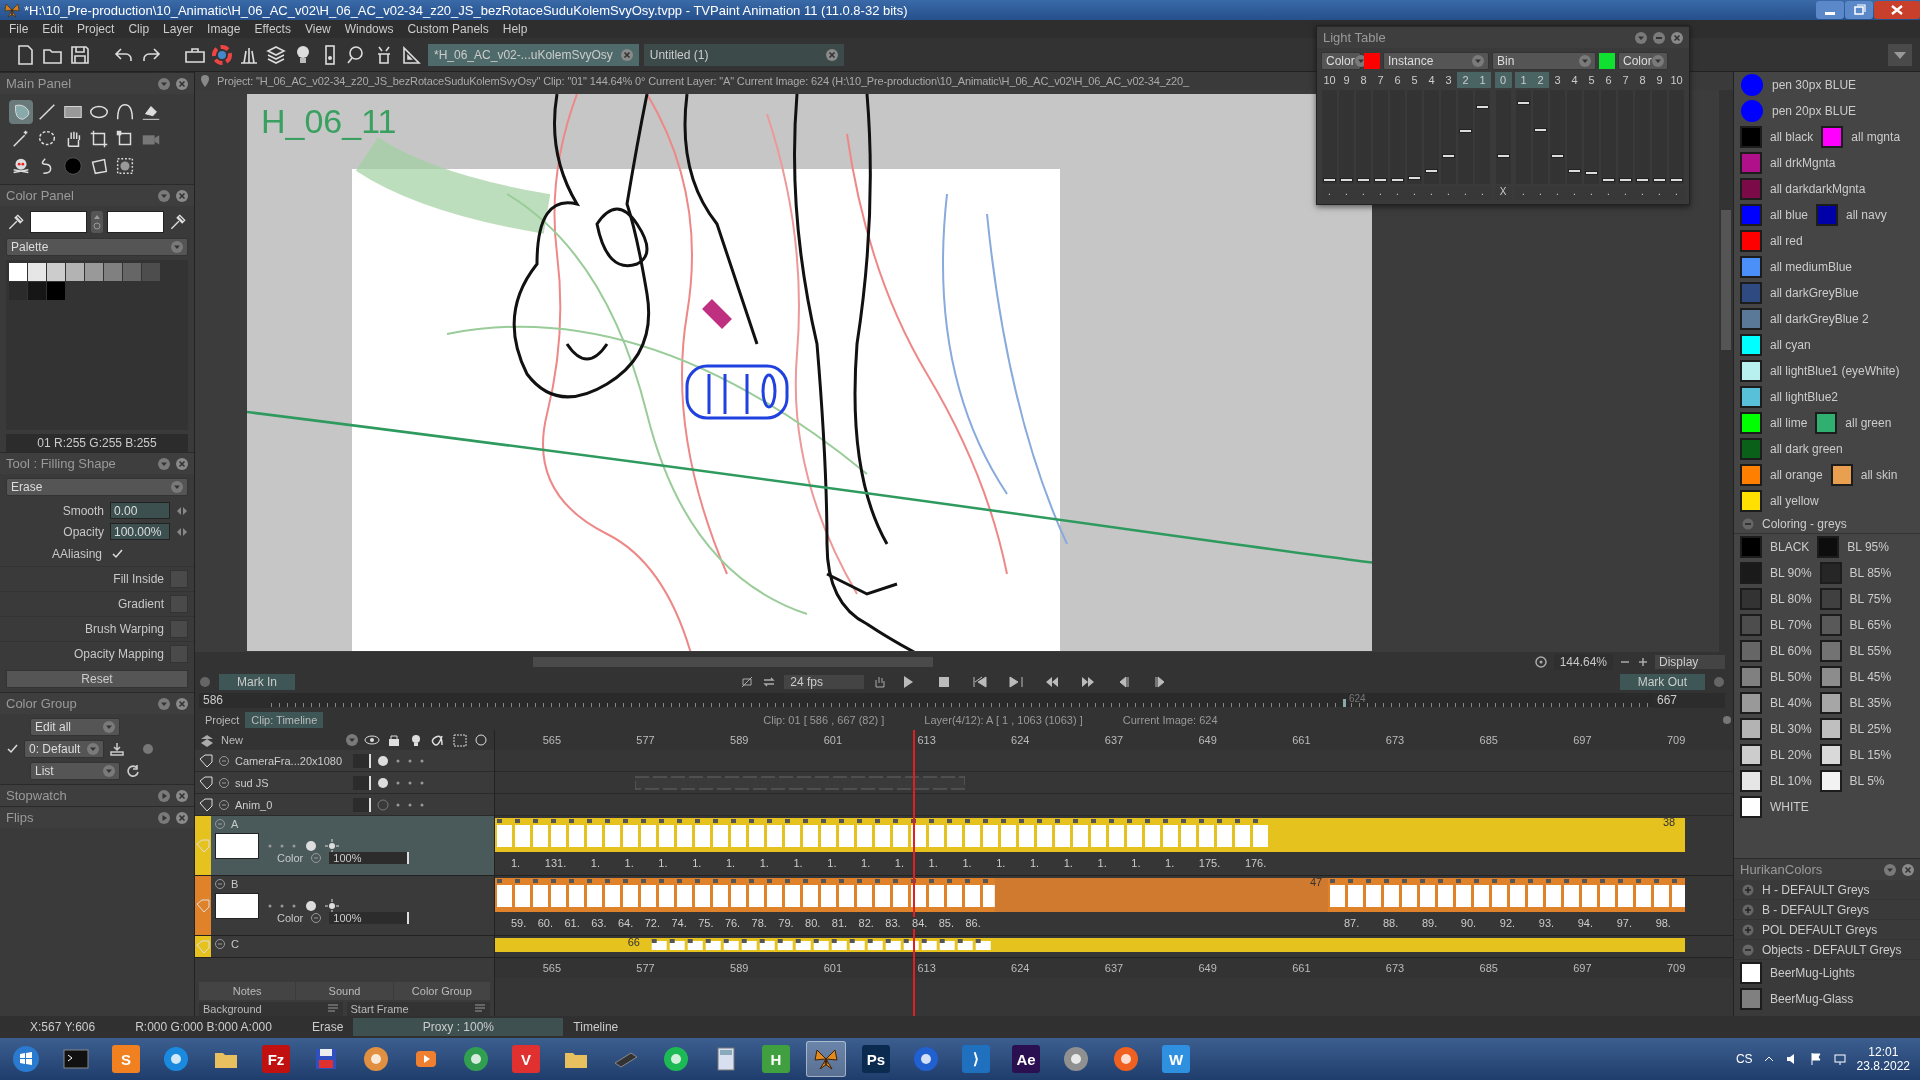 Image resolution: width=1920 pixels, height=1080 pixels. I want to click on menu-item: Clip, so click(139, 29).